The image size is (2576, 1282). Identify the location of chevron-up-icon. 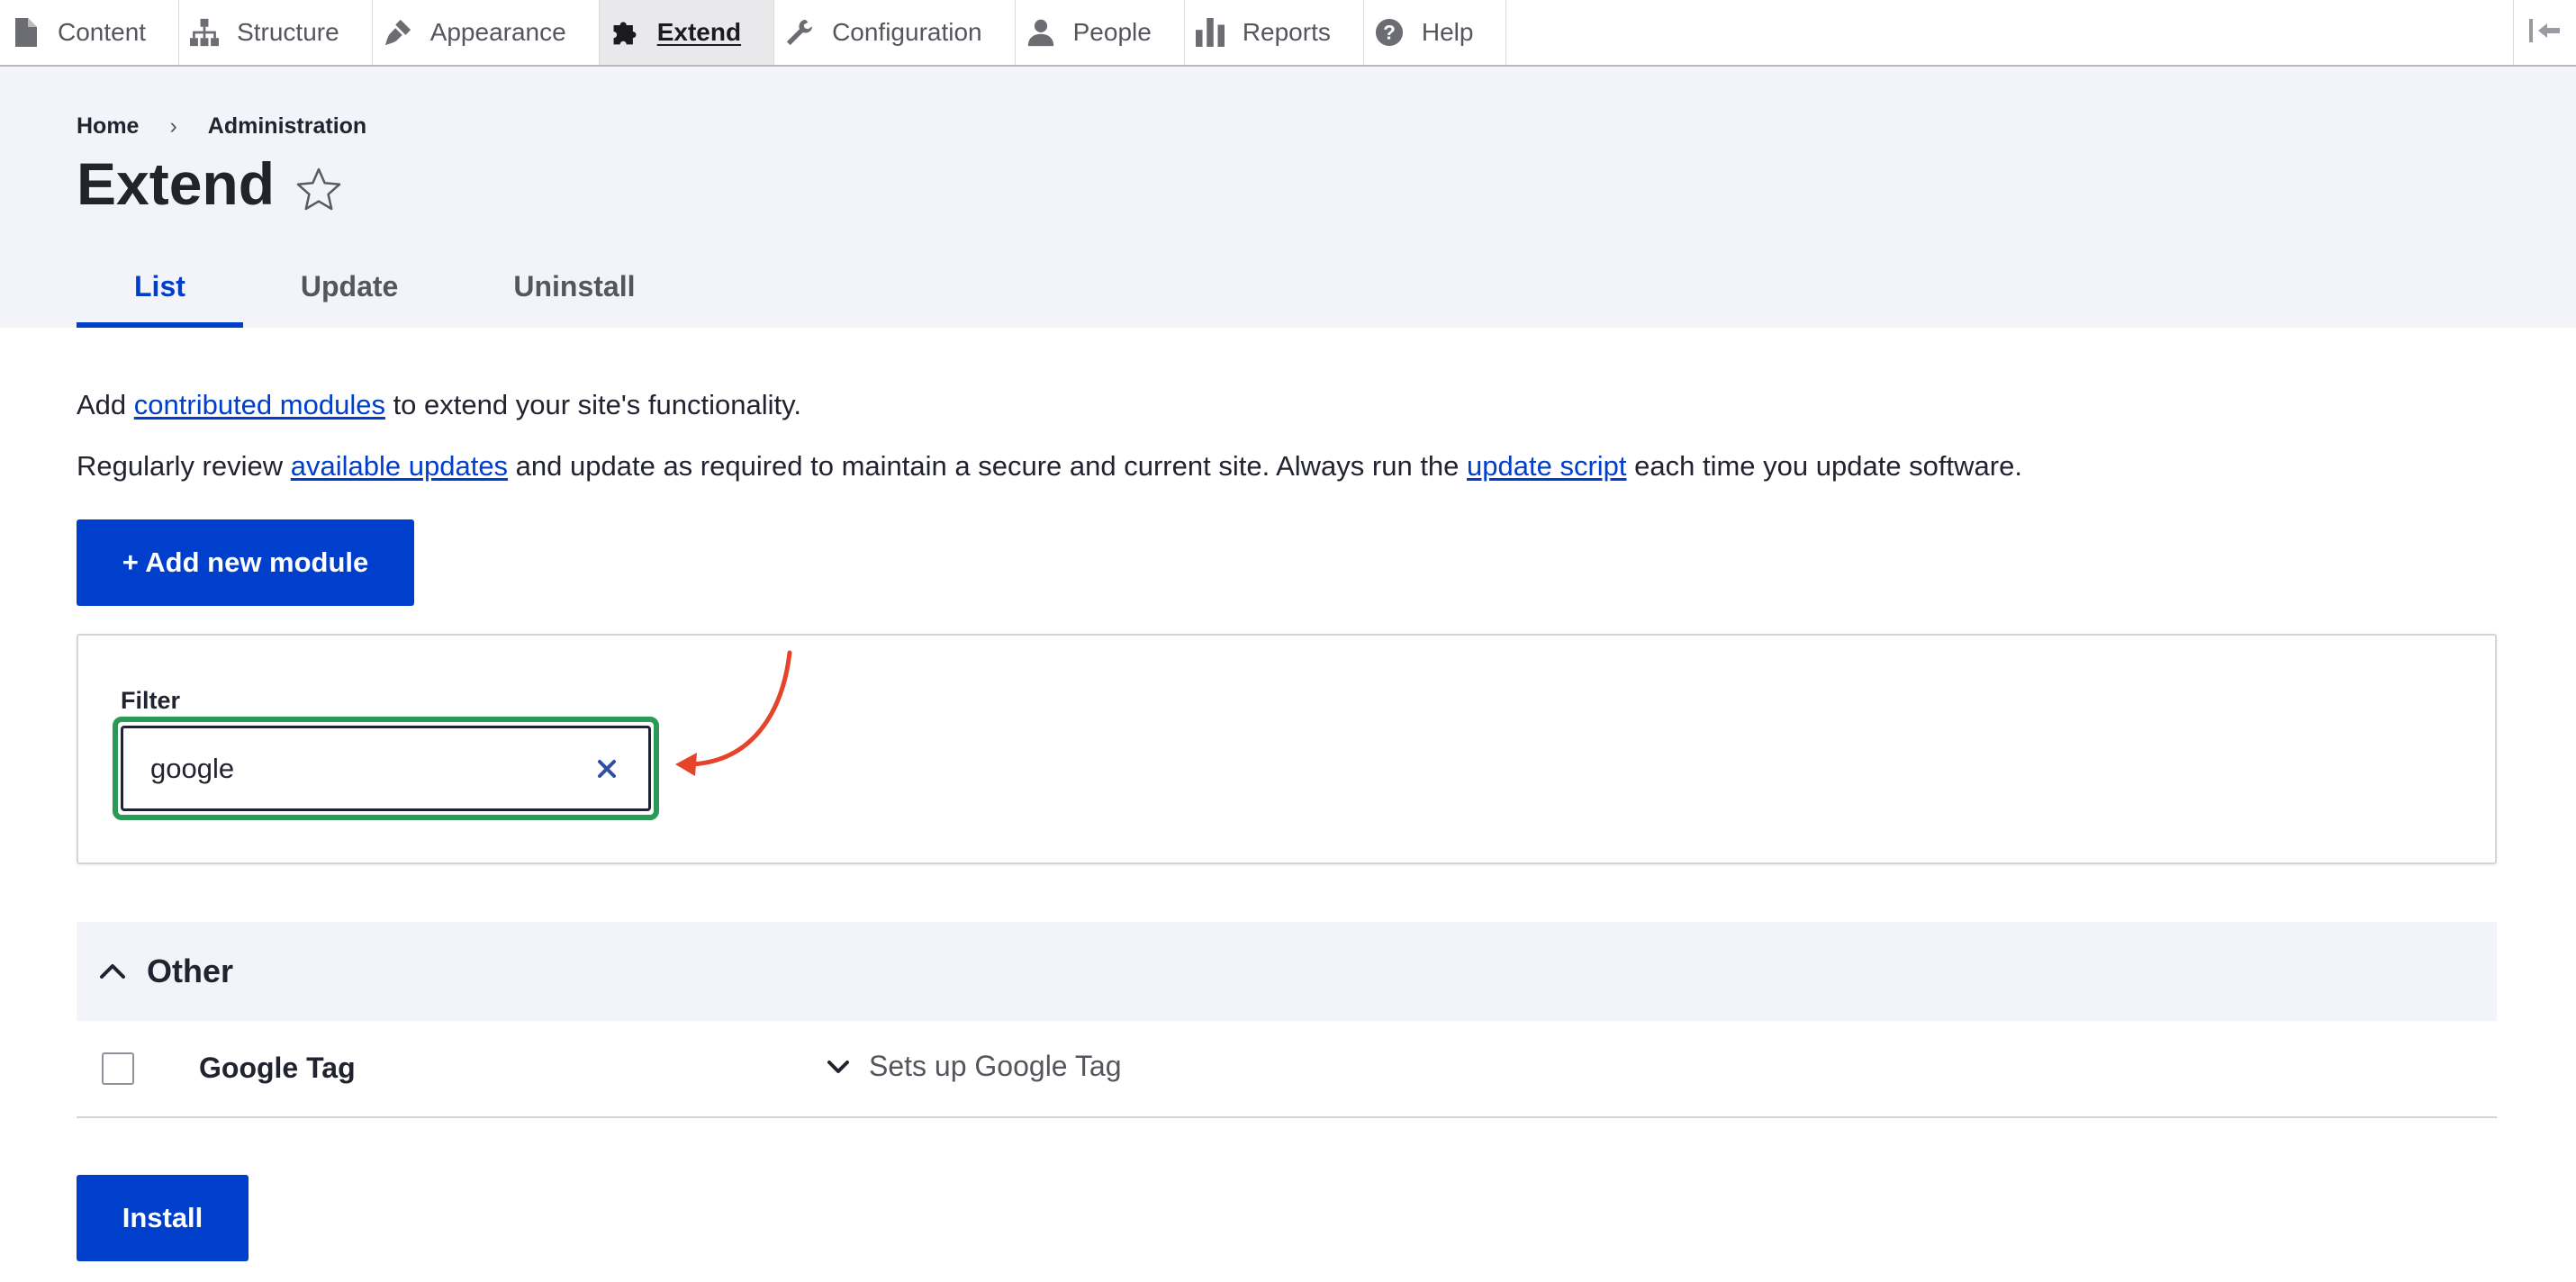
(112, 971).